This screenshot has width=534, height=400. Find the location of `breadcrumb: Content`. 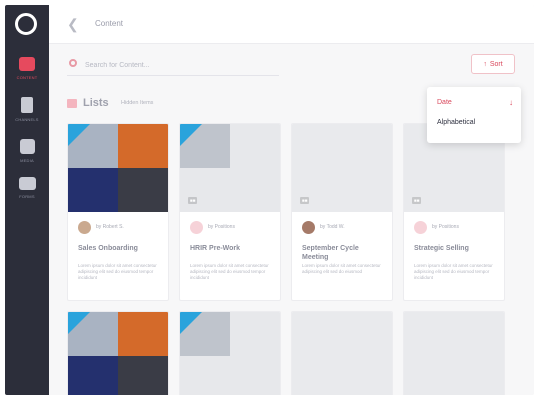

breadcrumb: Content is located at coordinates (109, 23).